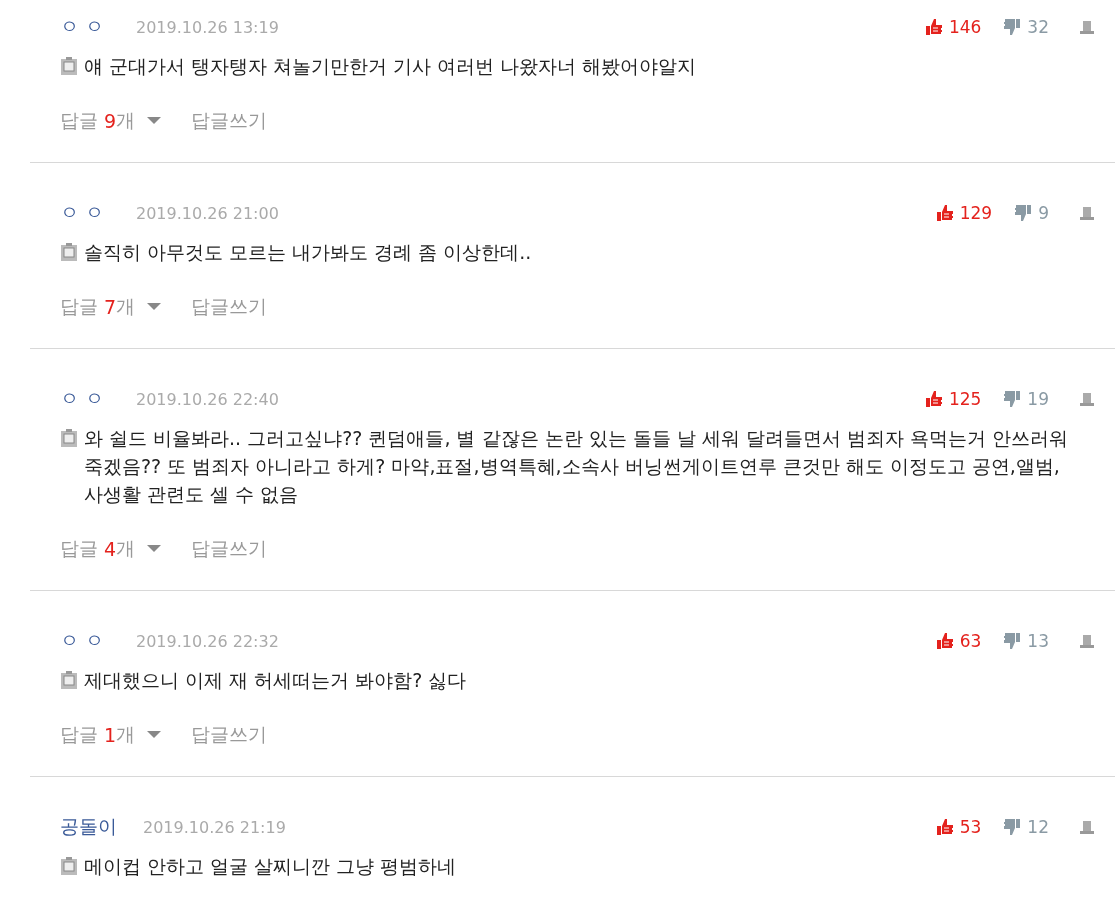 This screenshot has height=906, width=1115. What do you see at coordinates (964, 213) in the screenshot?
I see `like-button: 129` at bounding box center [964, 213].